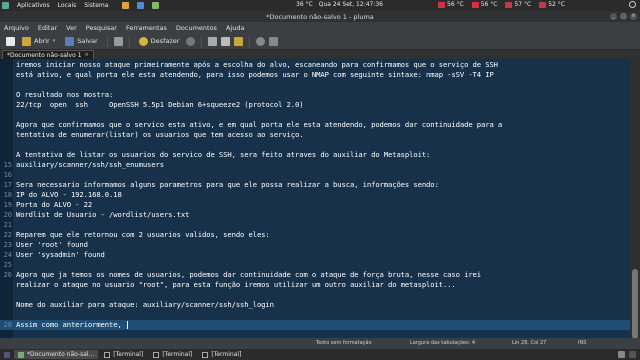 This screenshot has height=360, width=640. What do you see at coordinates (16, 28) in the screenshot?
I see `menu-arquivo: Arquivo` at bounding box center [16, 28].